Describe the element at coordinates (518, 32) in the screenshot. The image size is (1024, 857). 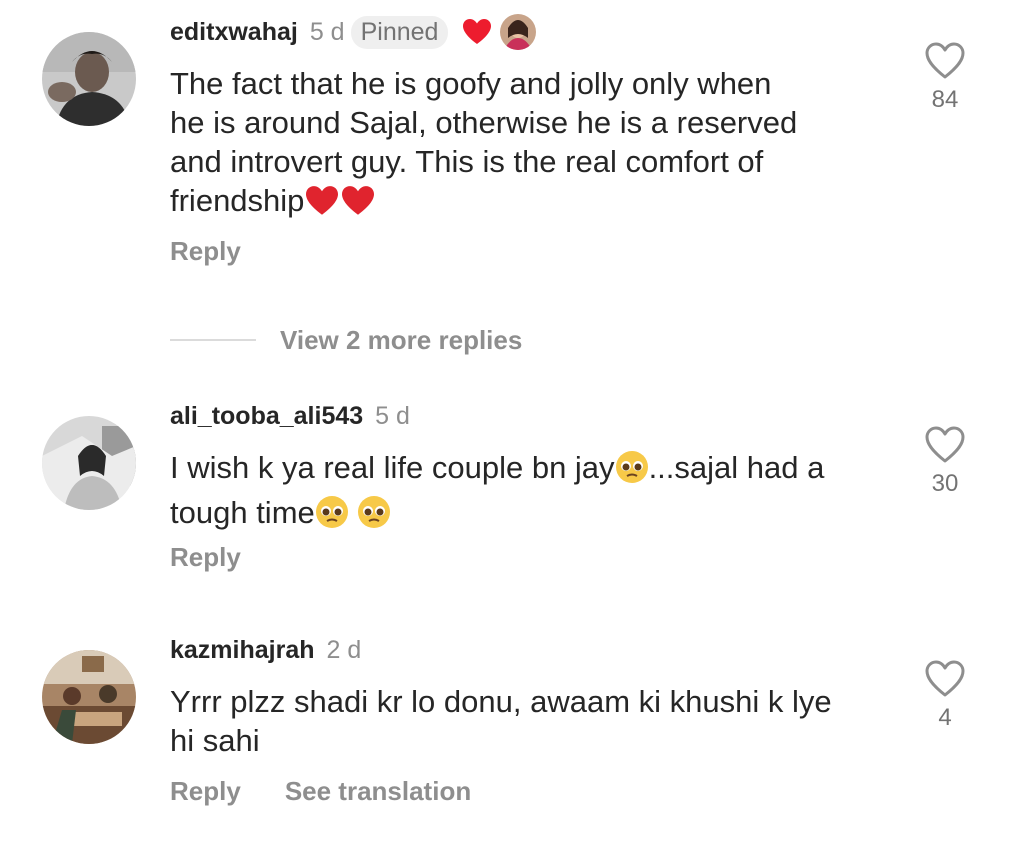
I see `creator-avatar` at that location.